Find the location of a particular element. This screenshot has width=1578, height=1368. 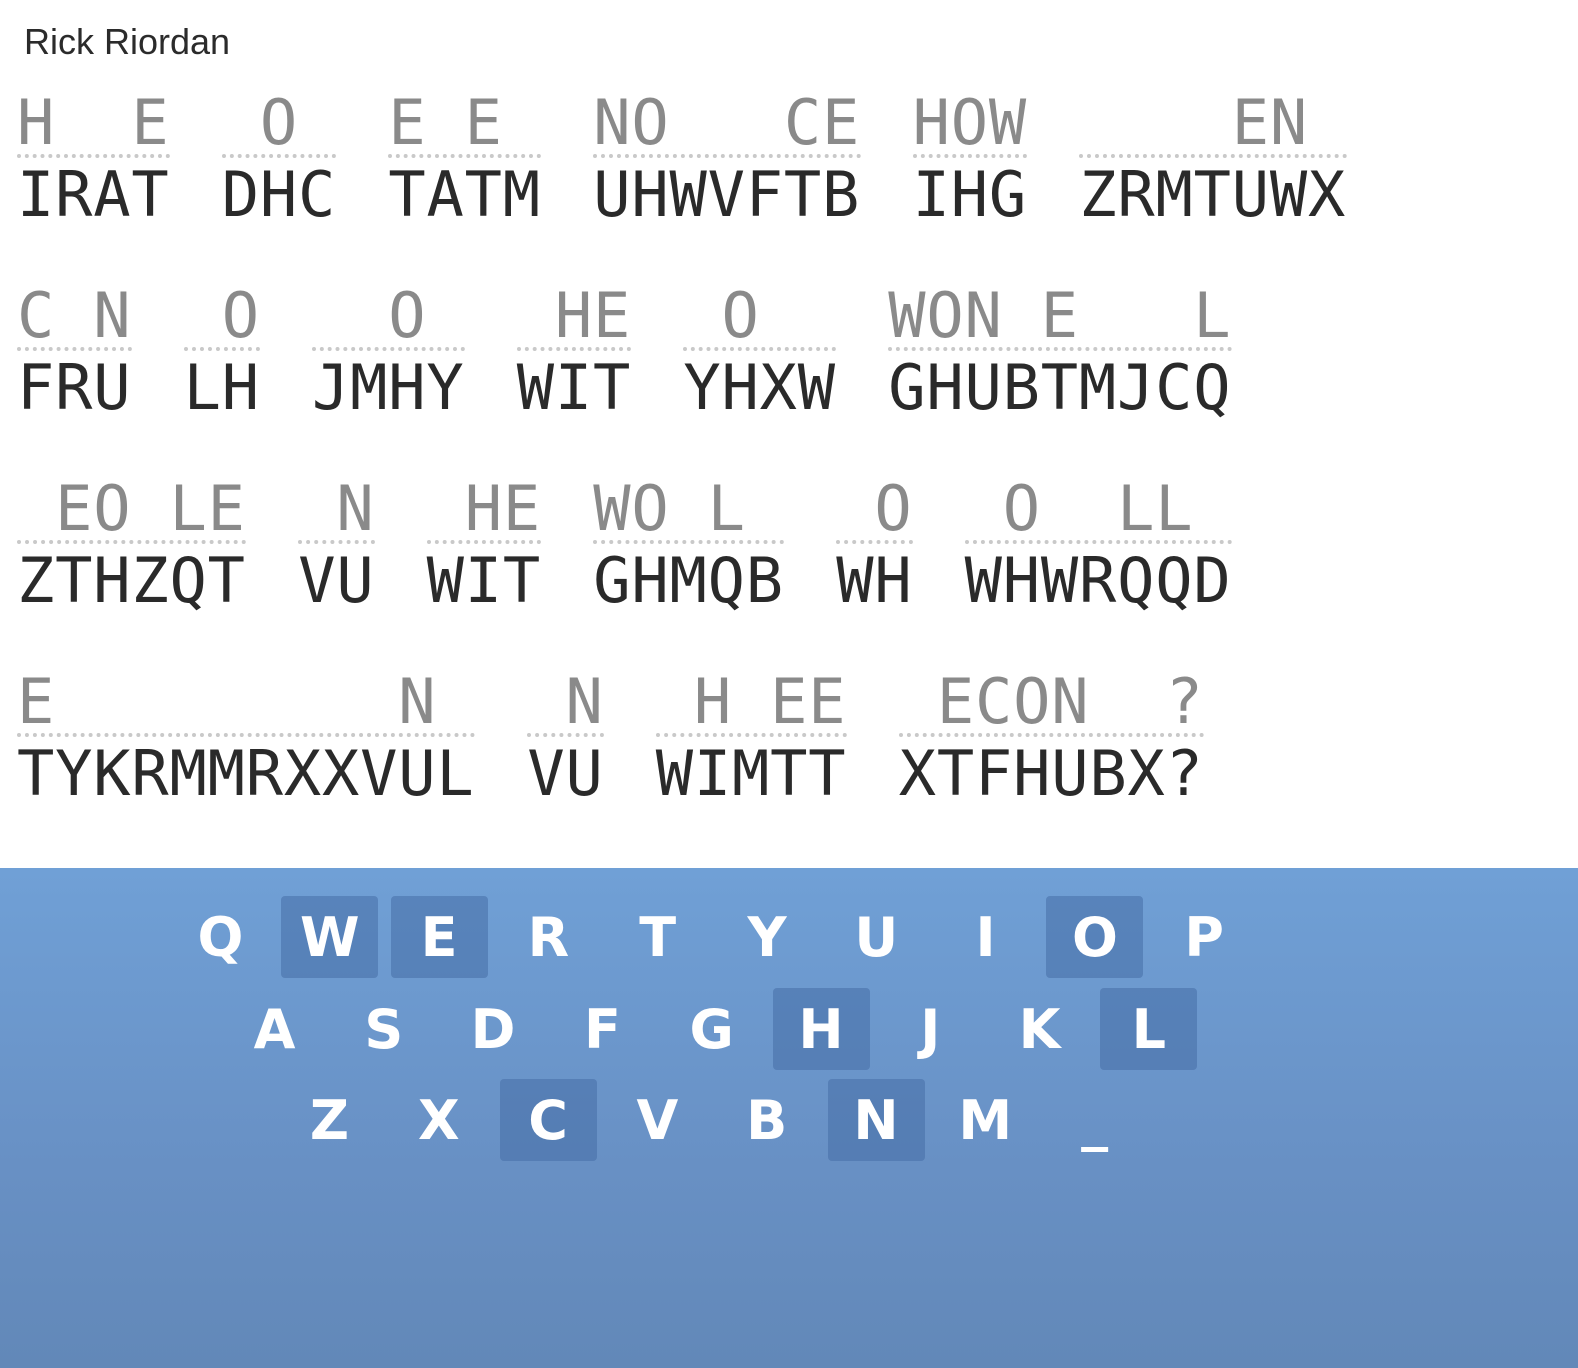

guess-letters: E E is located at coordinates (465, 125).